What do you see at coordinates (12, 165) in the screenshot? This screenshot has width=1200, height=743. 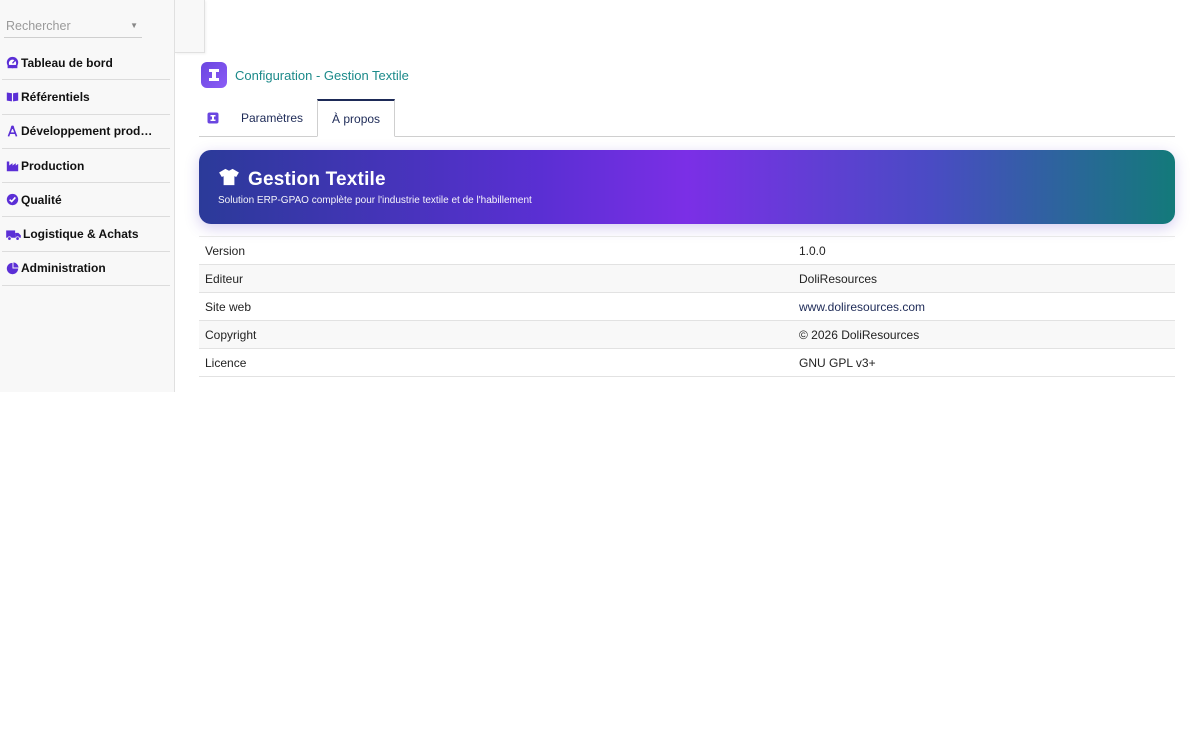 I see `factory-icon` at bounding box center [12, 165].